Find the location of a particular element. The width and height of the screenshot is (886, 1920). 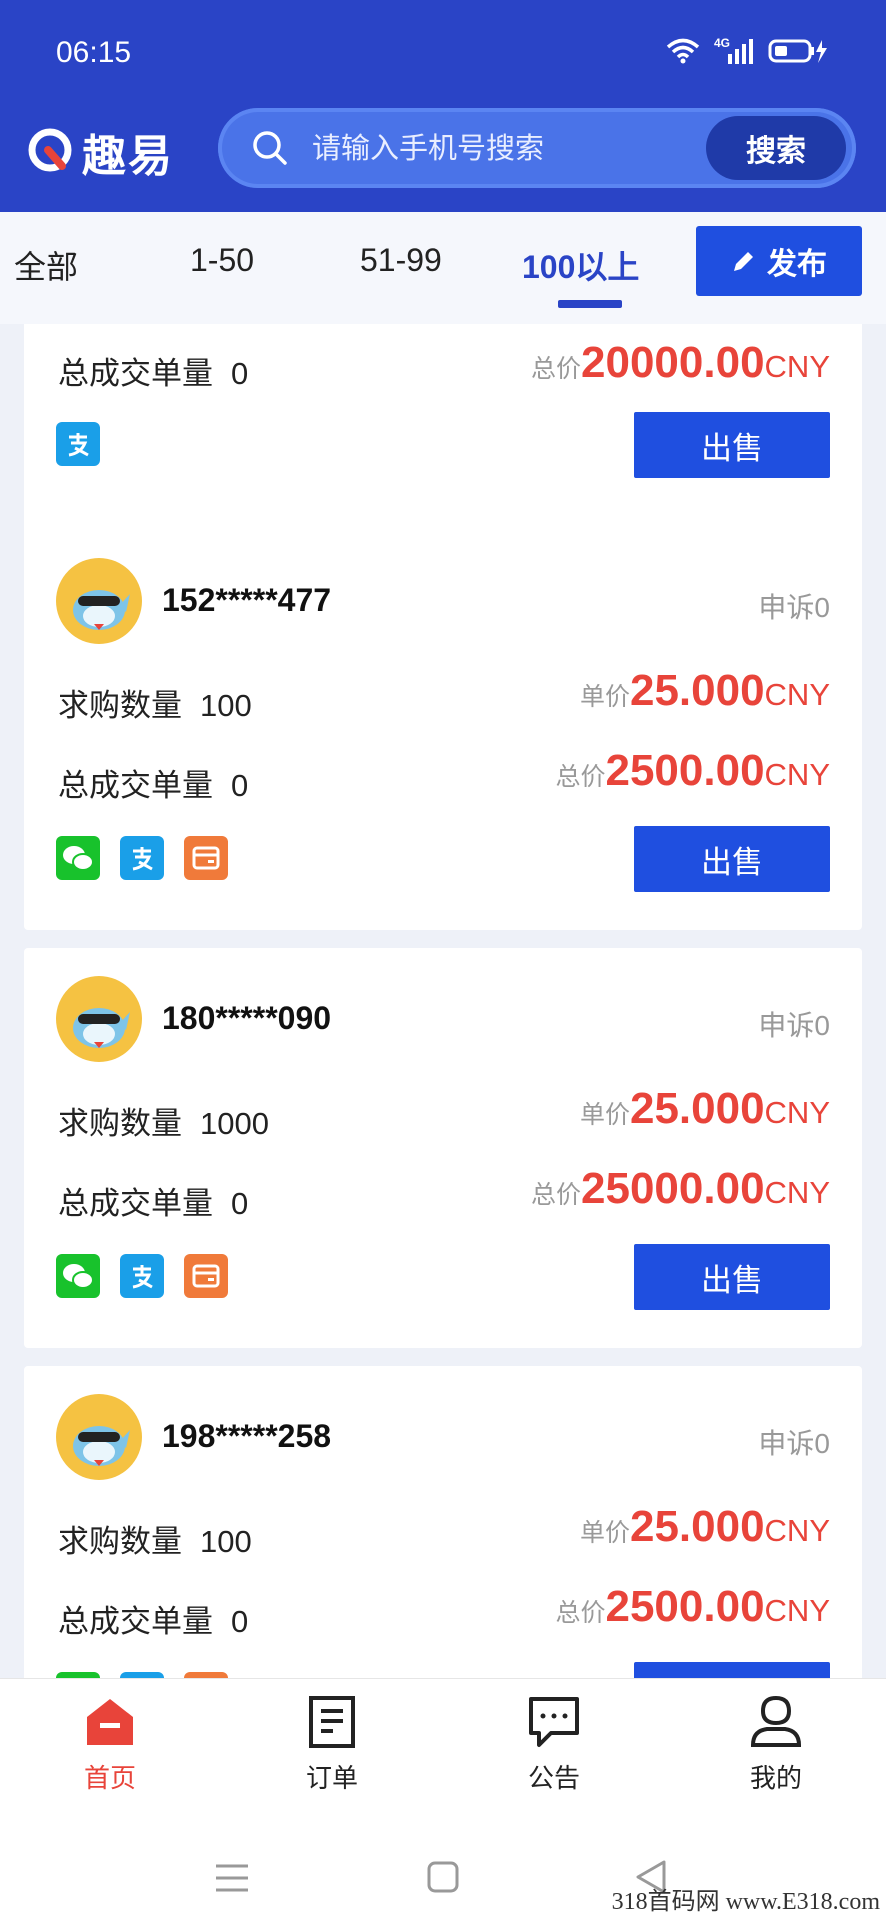

system-nav-bar: 318首码网 www.E318.com is located at coordinates (443, 1864).